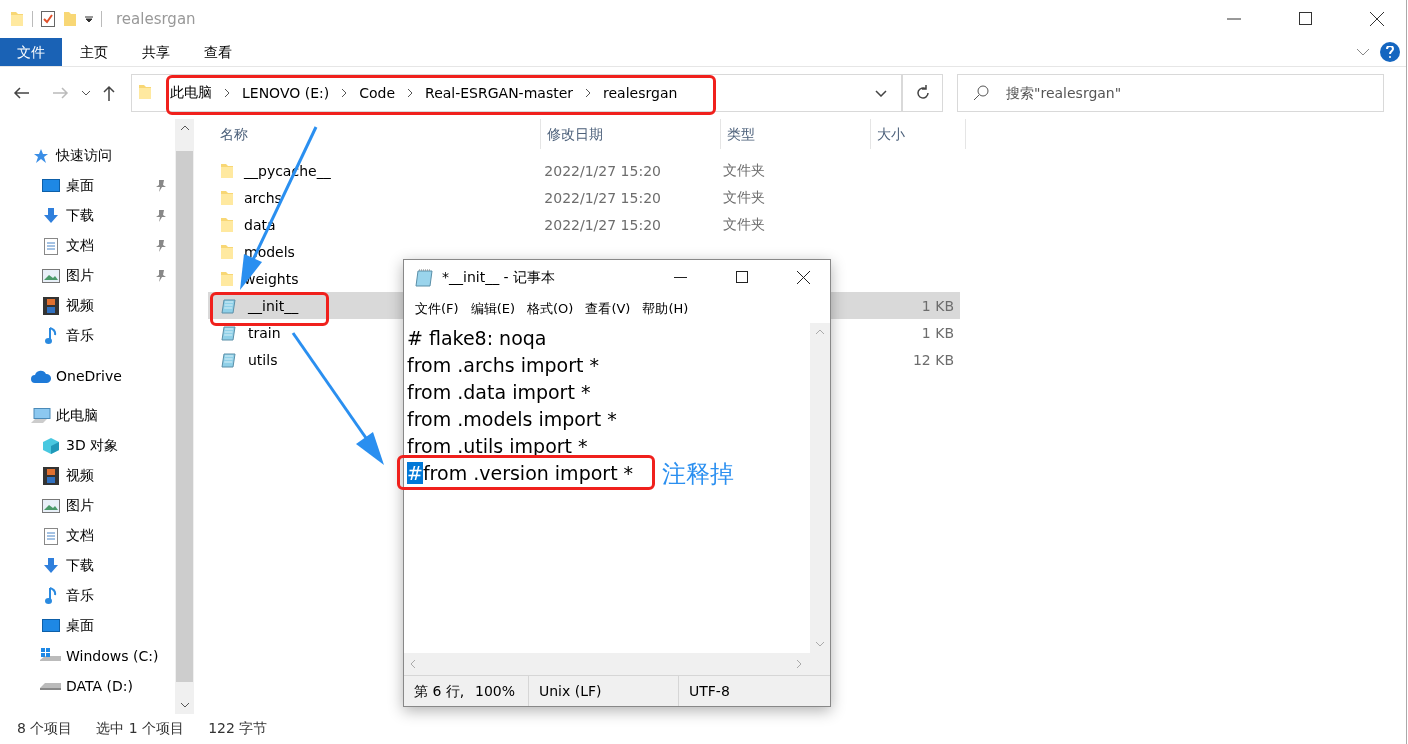 The height and width of the screenshot is (744, 1408). Describe the element at coordinates (512, 419) in the screenshot. I see `code-line: from .models import *` at that location.